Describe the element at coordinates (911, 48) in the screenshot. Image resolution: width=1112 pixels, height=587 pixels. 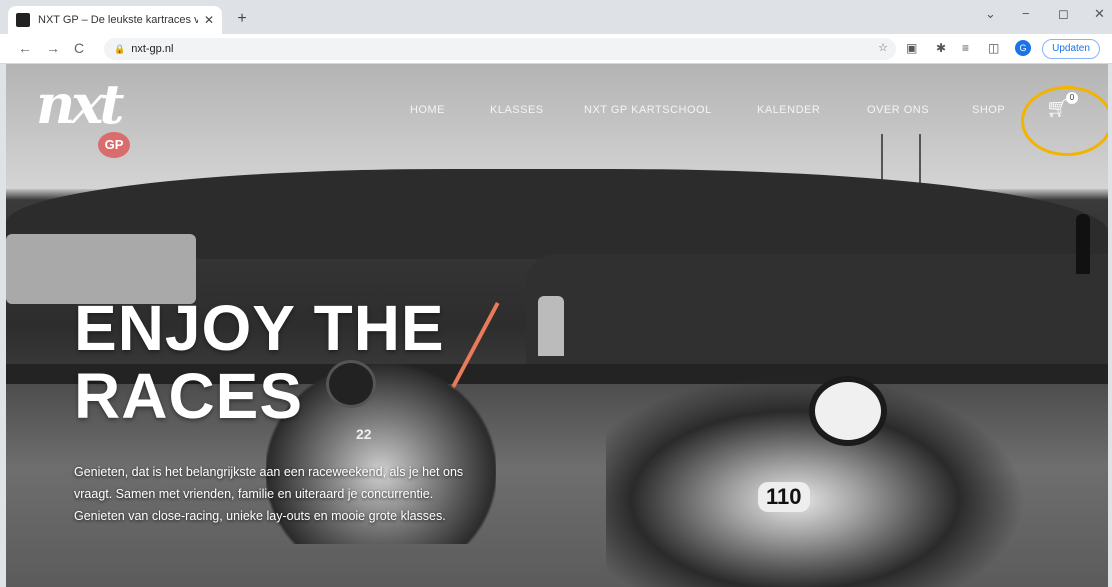
I see `extension-icon: ▣` at that location.